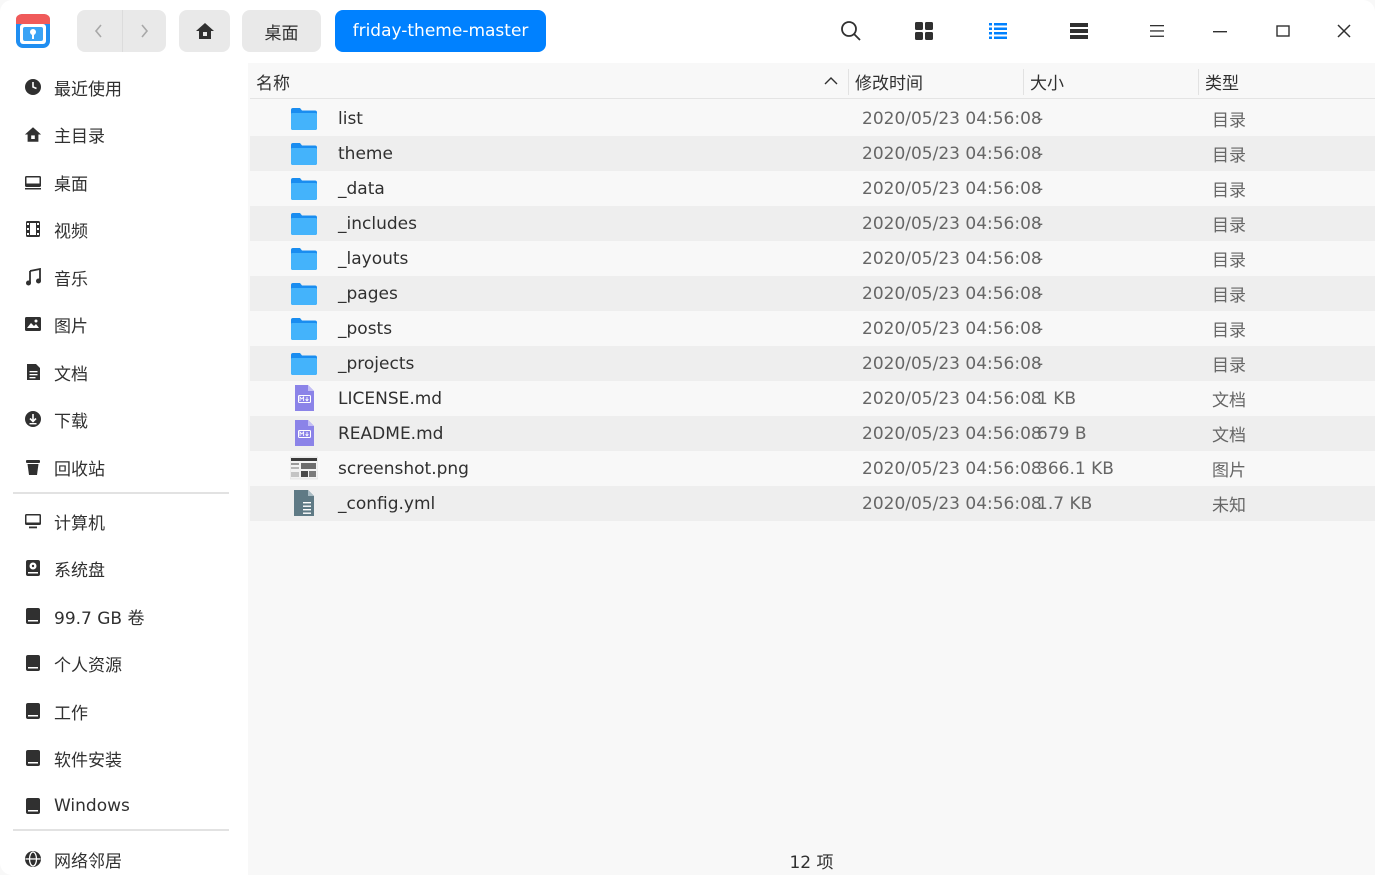  Describe the element at coordinates (1344, 31) in the screenshot. I see `close-button` at that location.